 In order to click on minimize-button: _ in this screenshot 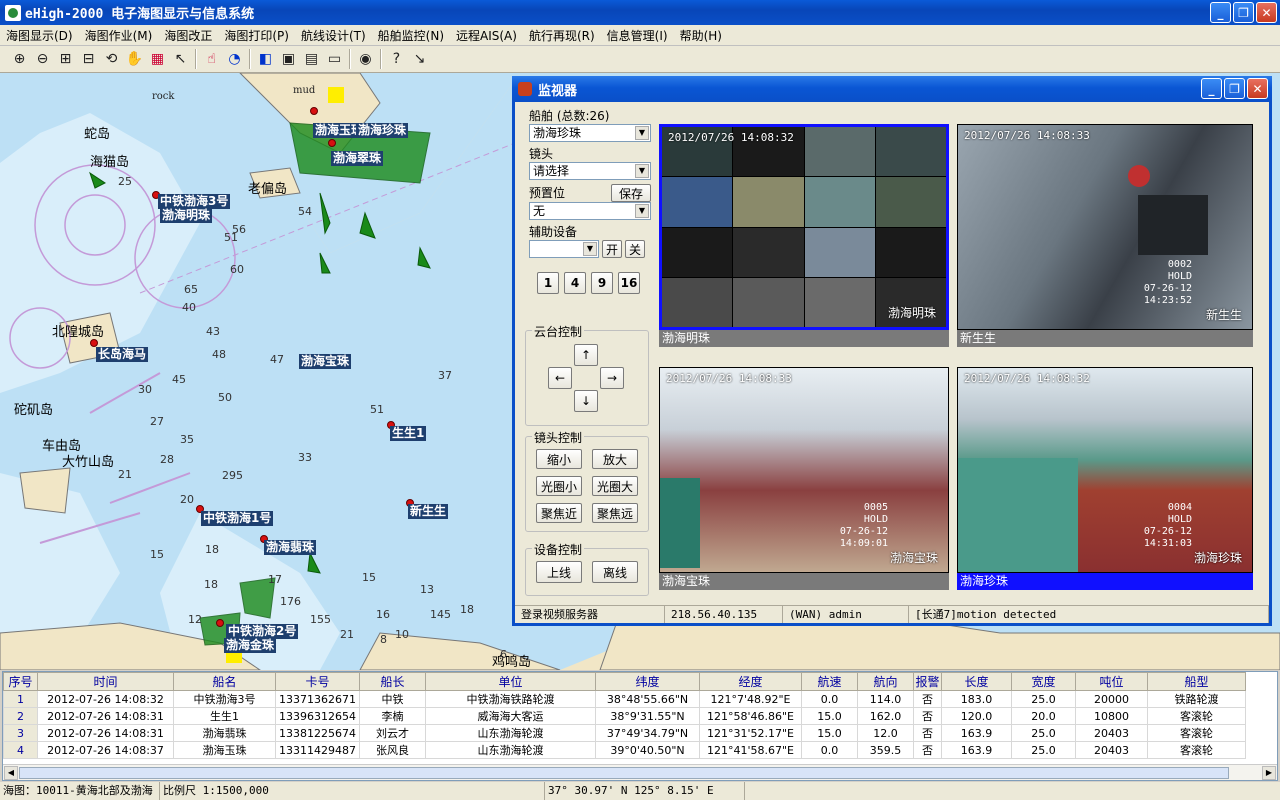, I will do `click(1220, 12)`.